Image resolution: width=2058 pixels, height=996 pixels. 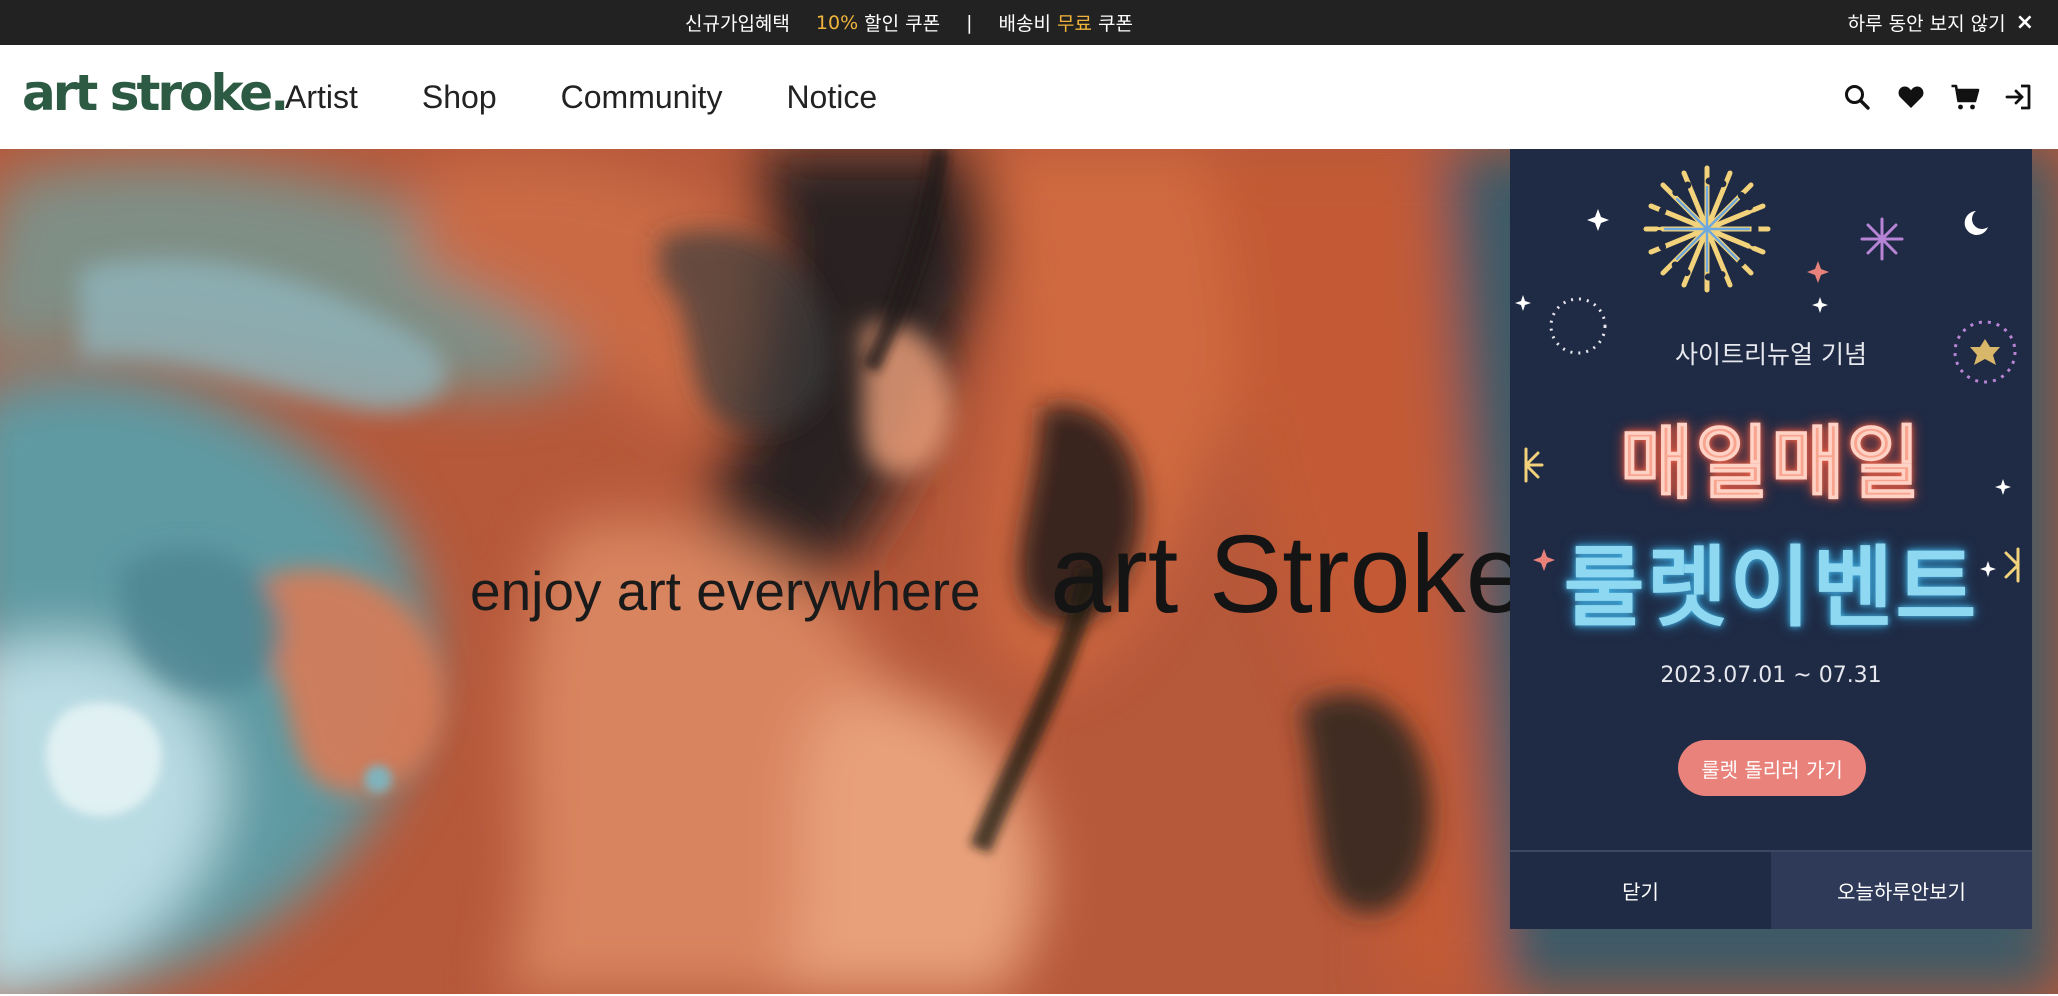 What do you see at coordinates (737, 24) in the screenshot?
I see `promo-signup-text: 신규가입혜택` at bounding box center [737, 24].